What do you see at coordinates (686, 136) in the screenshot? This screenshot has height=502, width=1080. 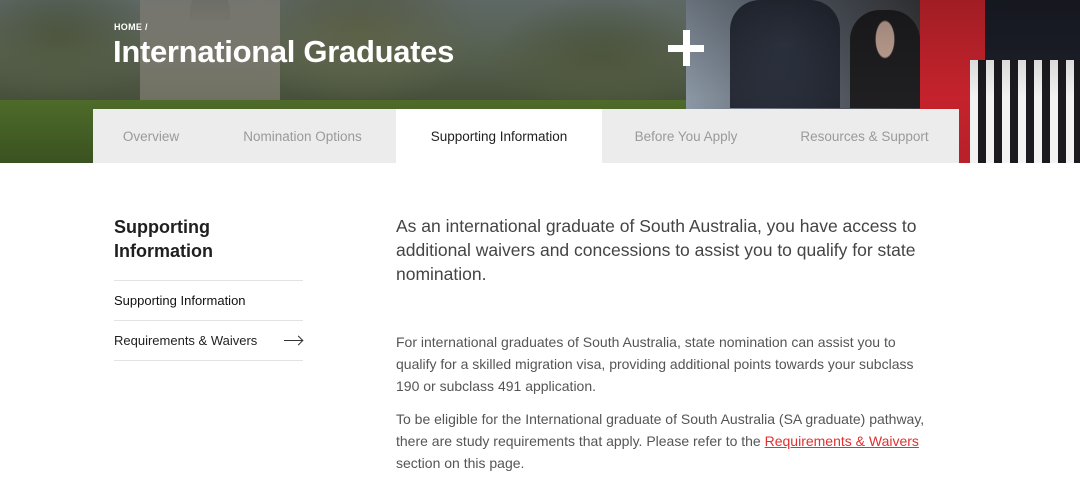 I see `tab-before-you-apply: Before You Apply` at bounding box center [686, 136].